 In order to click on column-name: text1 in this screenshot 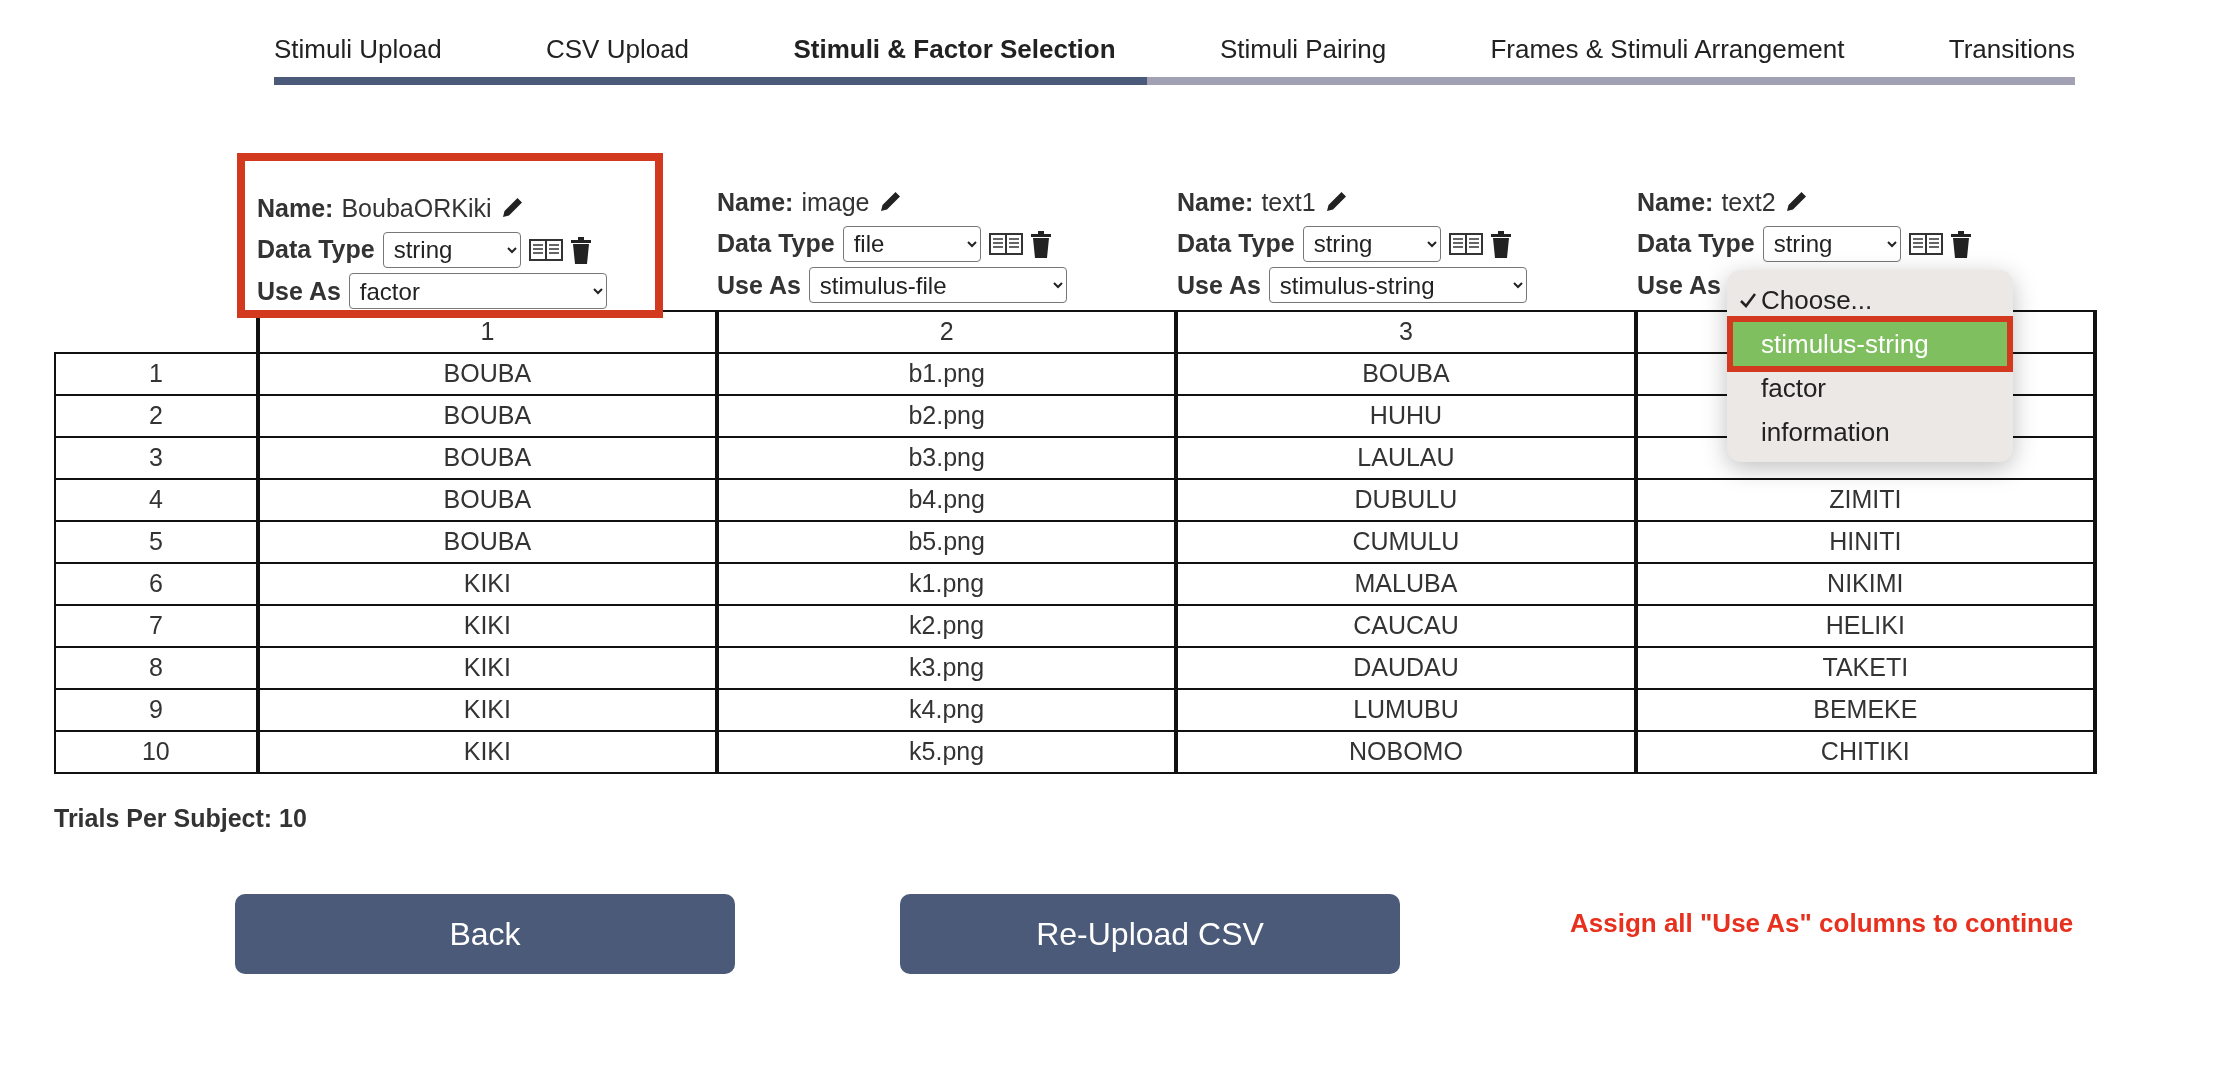, I will do `click(1288, 202)`.